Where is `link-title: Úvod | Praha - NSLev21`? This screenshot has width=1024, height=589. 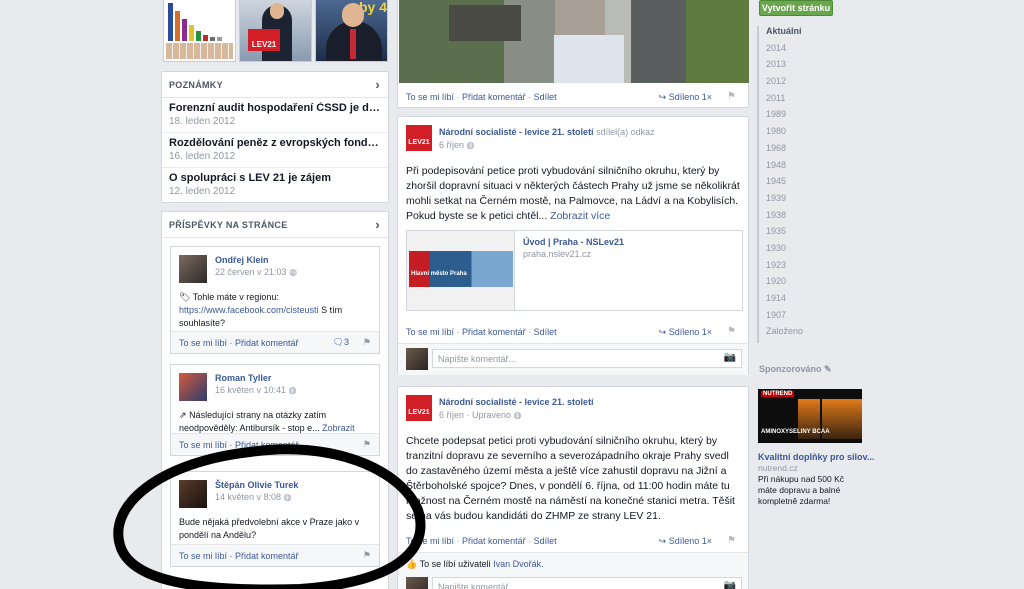 link-title: Úvod | Praha - NSLev21 is located at coordinates (573, 242).